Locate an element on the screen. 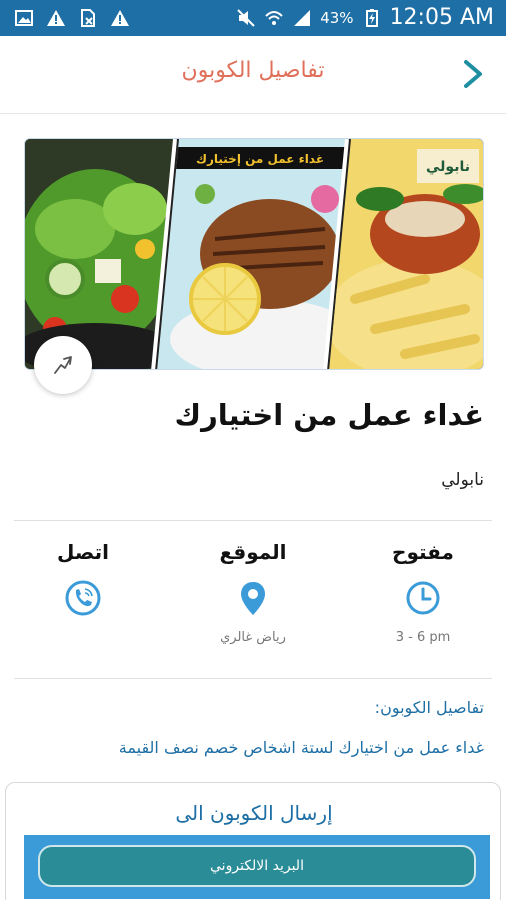  share-button is located at coordinates (63, 365).